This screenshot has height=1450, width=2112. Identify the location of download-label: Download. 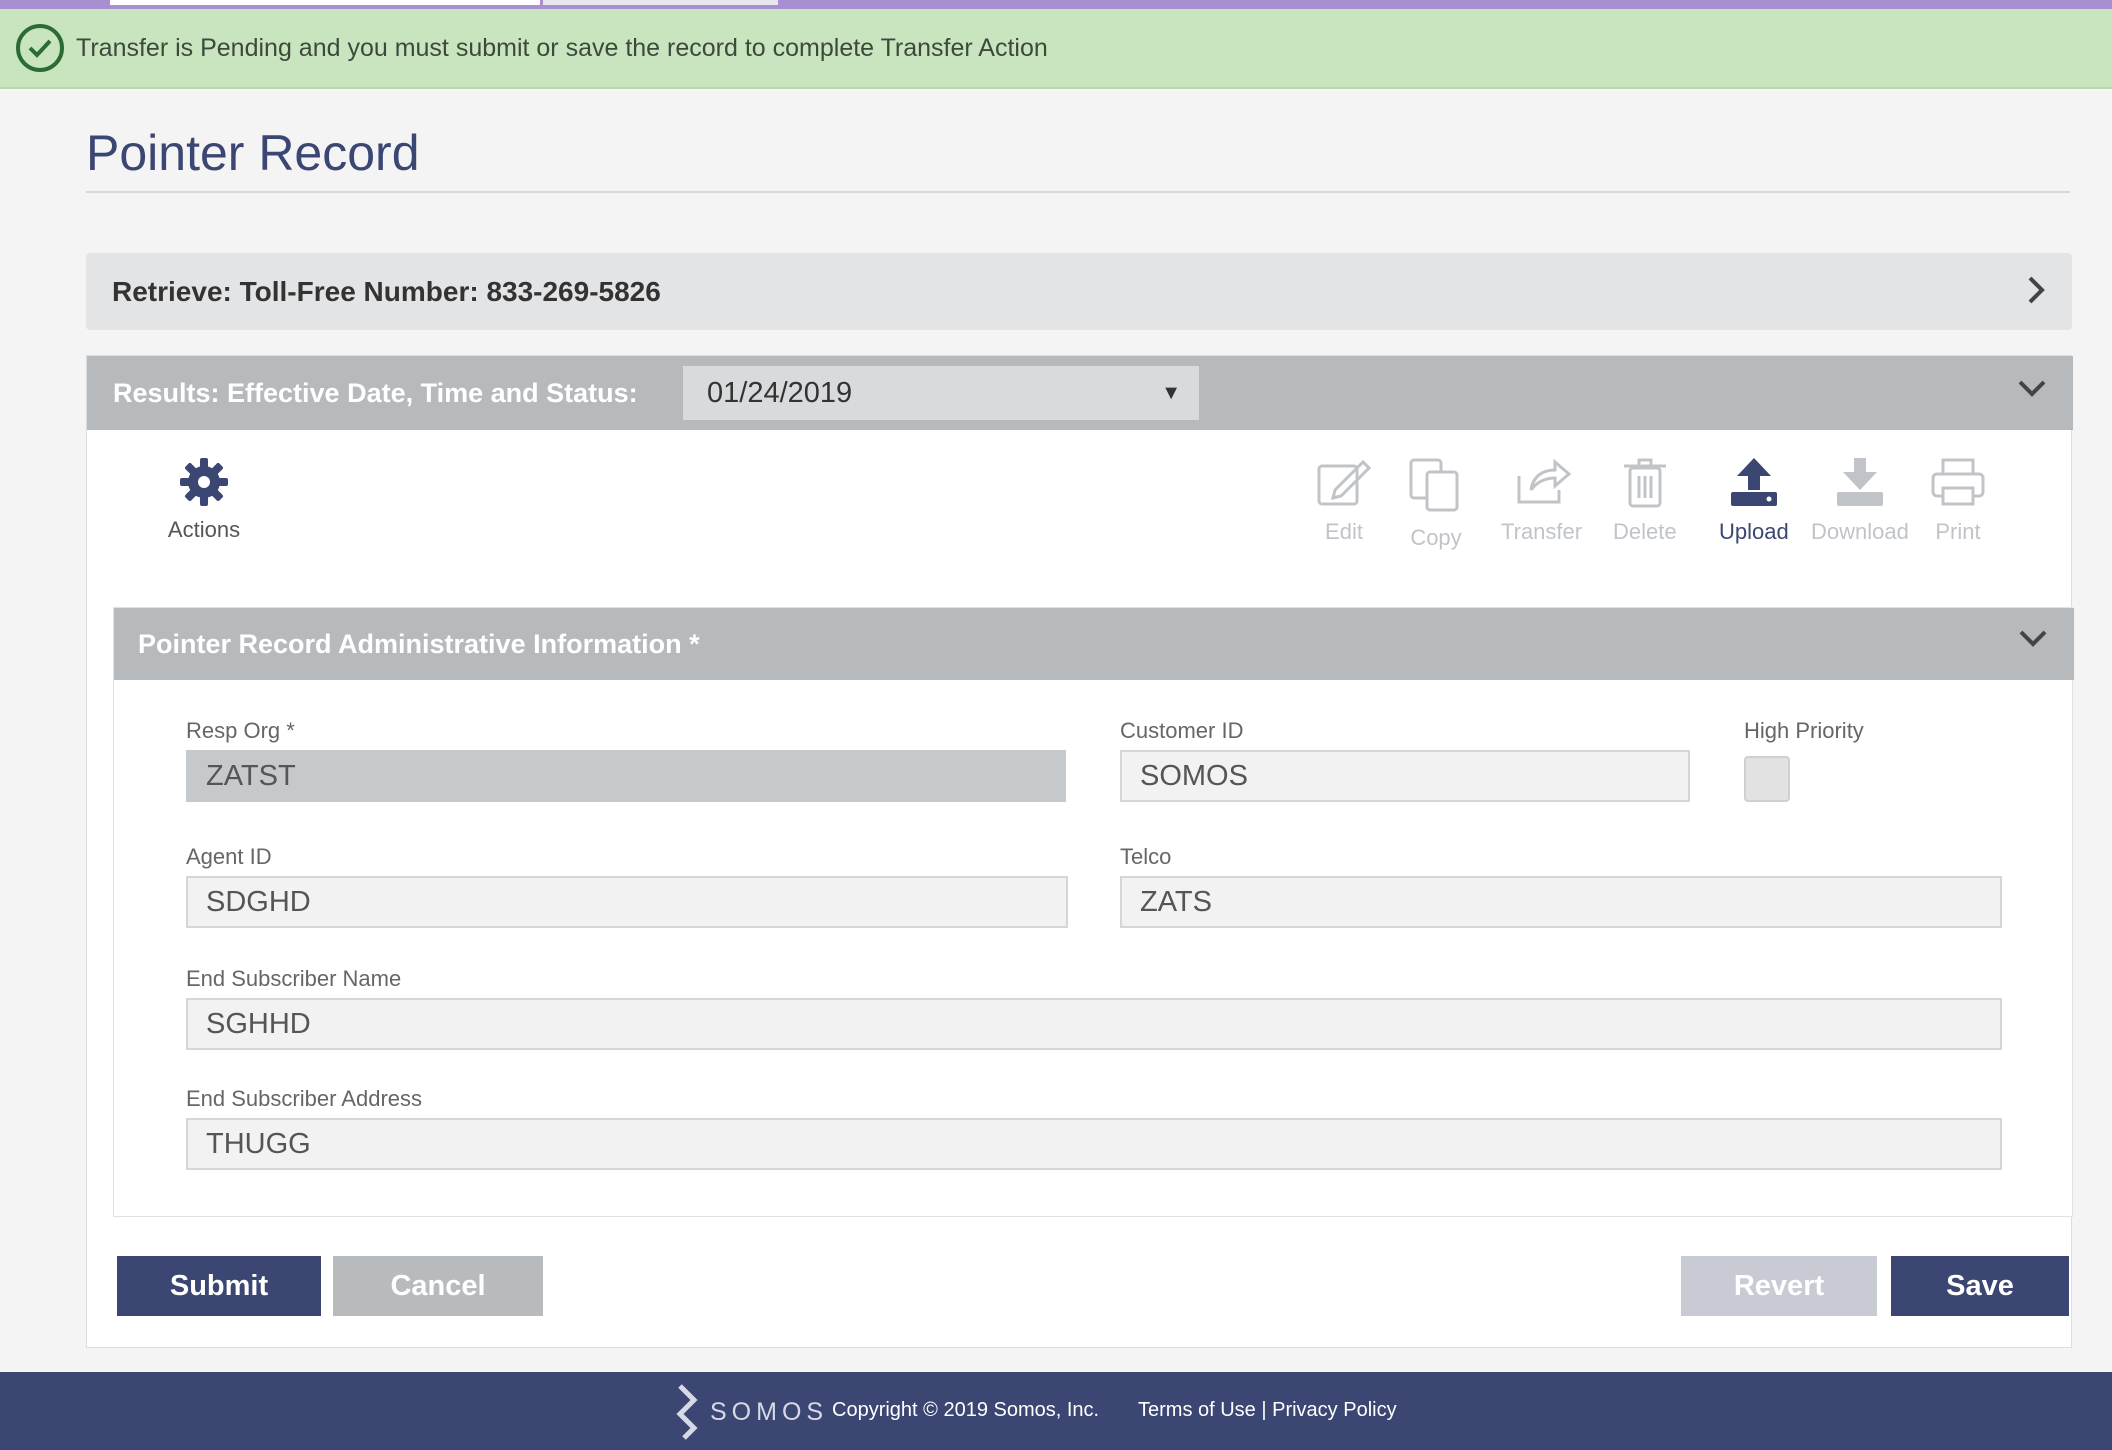
(1860, 531).